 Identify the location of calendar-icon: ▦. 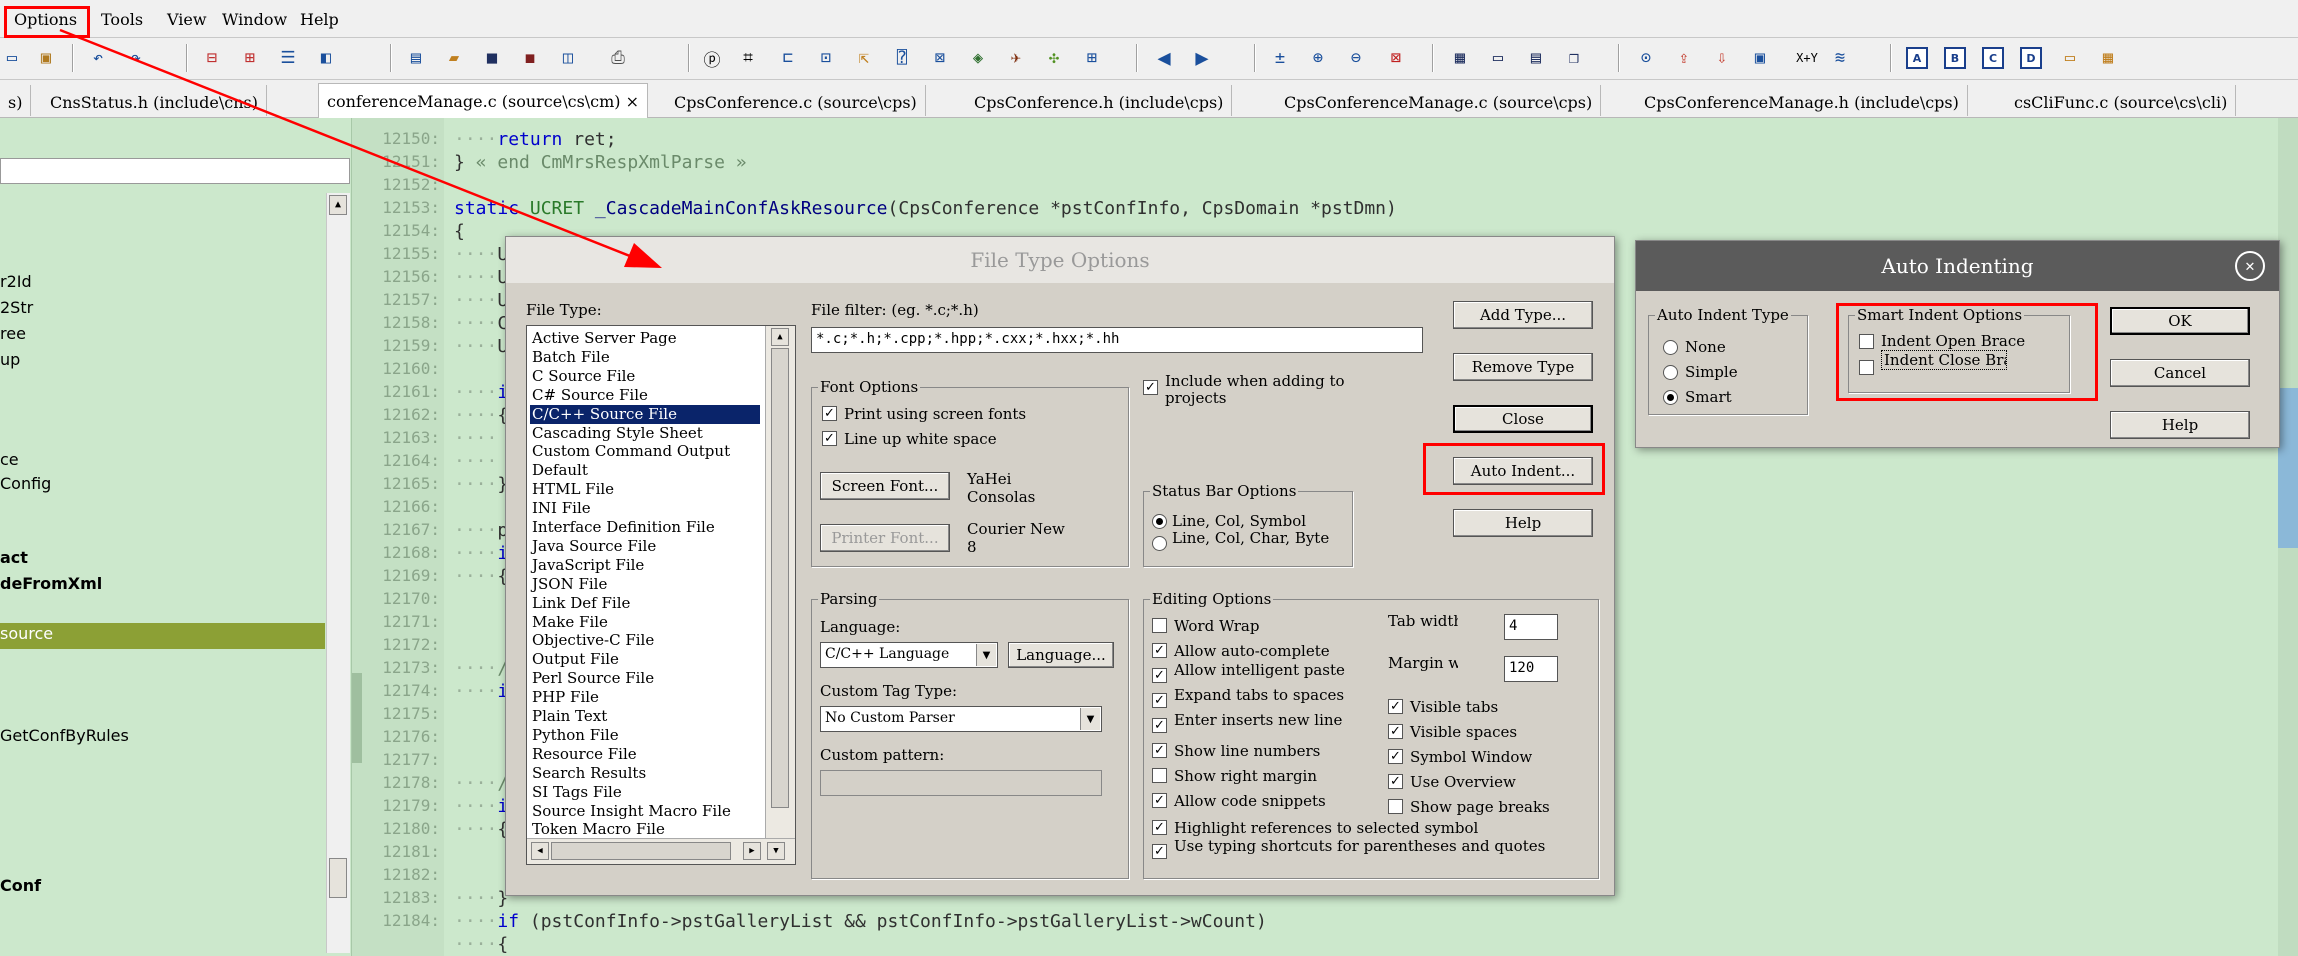
(2108, 58).